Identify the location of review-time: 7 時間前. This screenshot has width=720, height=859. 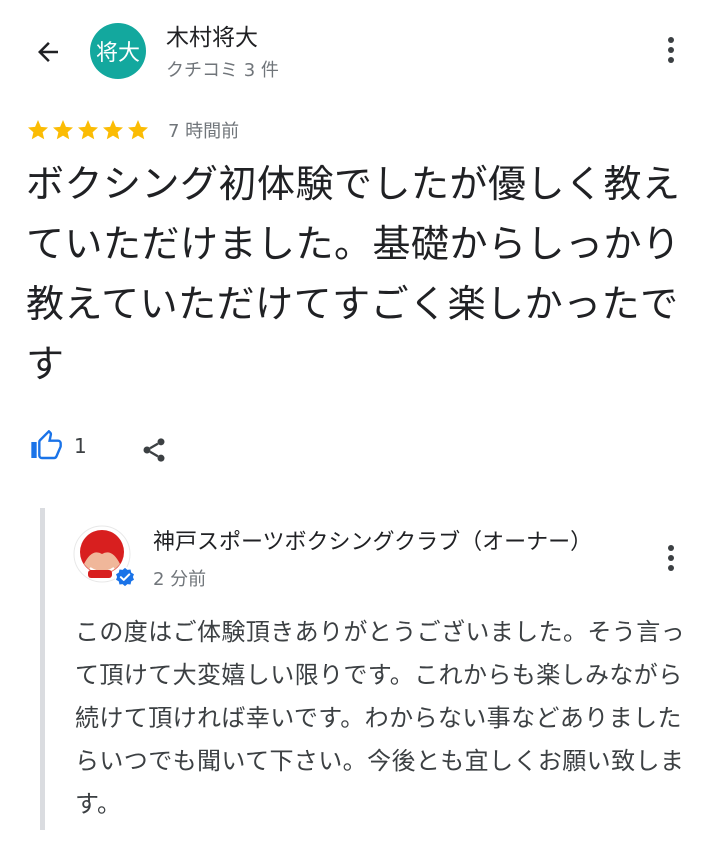
(204, 131).